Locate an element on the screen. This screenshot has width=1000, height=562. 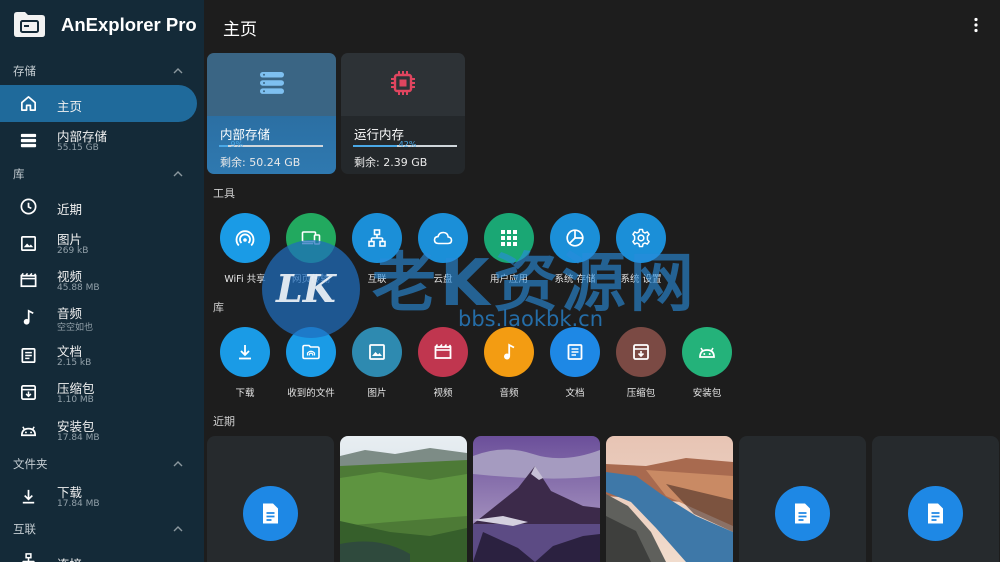
recent-section-label: 近期 is located at coordinates (224, 421).